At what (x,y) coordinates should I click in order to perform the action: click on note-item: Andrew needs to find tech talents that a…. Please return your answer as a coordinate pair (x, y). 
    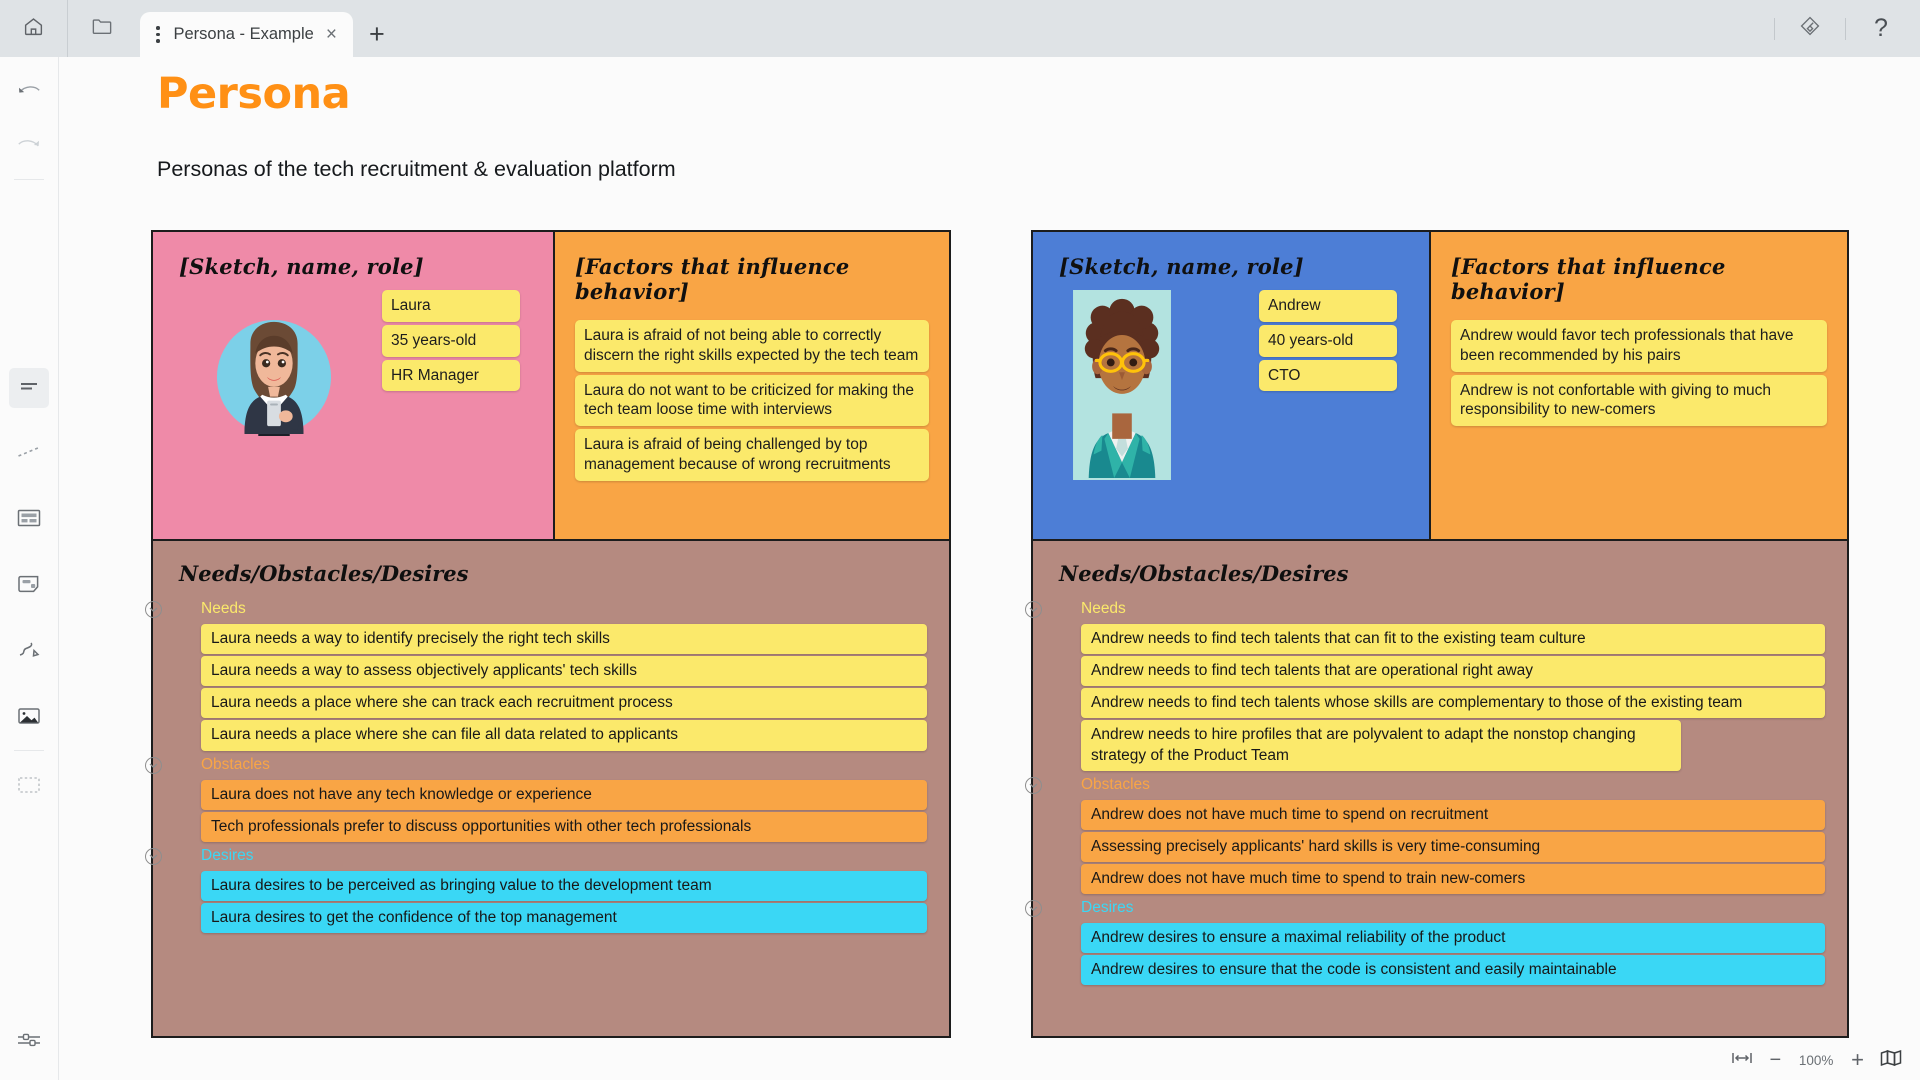
    Looking at the image, I should click on (1453, 671).